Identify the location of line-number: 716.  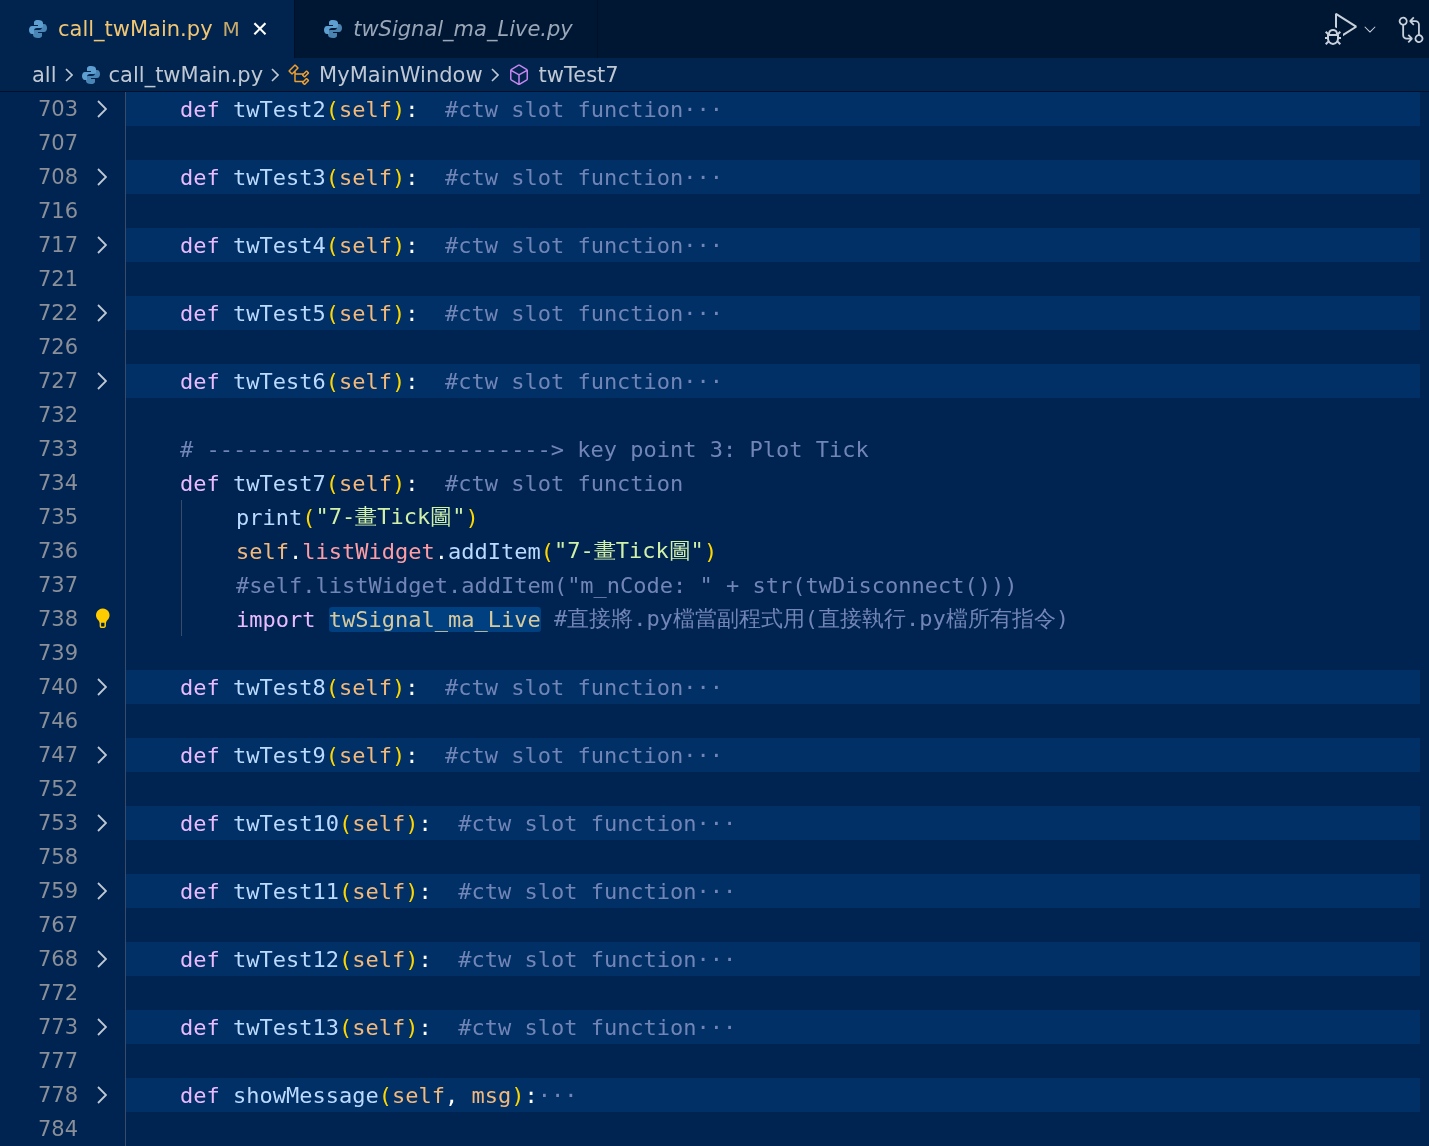
(57, 211).